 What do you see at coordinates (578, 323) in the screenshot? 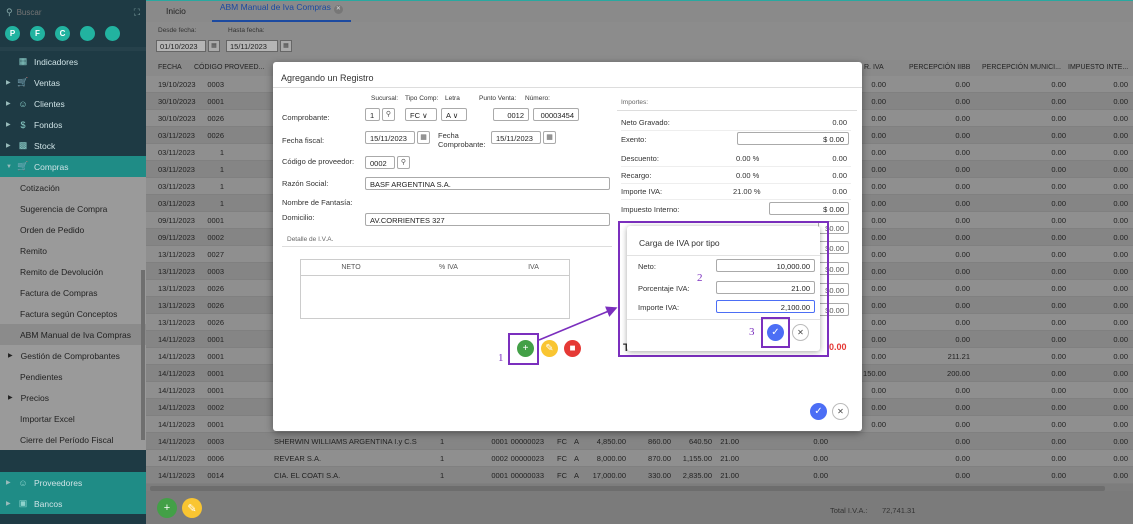
I see `annotation-arrow` at bounding box center [578, 323].